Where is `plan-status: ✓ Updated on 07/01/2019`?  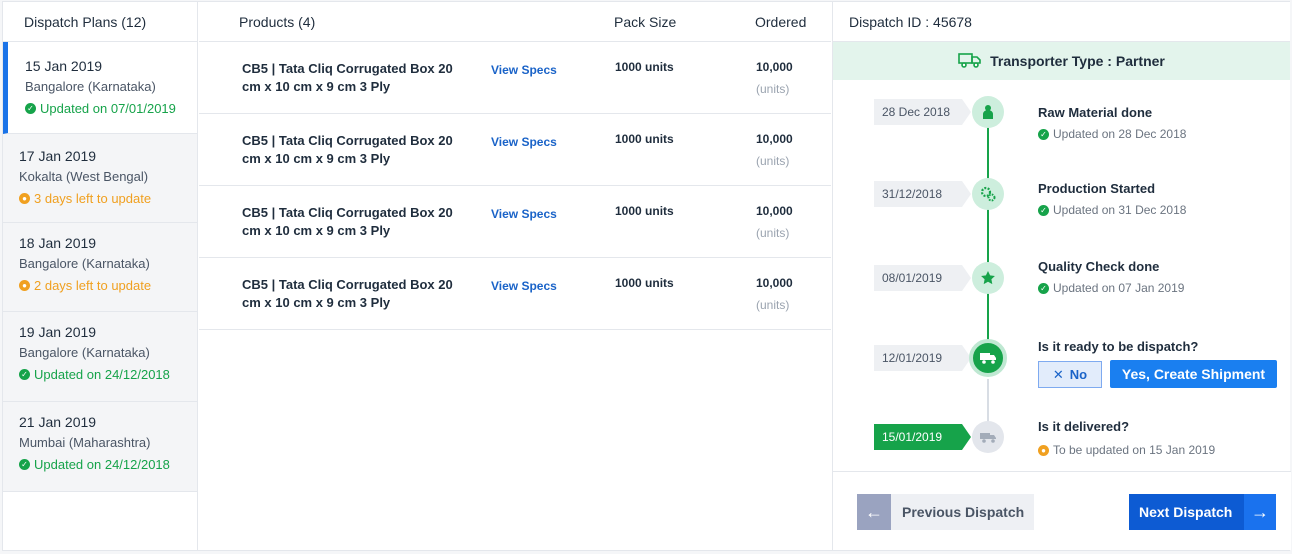 plan-status: ✓ Updated on 07/01/2019 is located at coordinates (111, 108).